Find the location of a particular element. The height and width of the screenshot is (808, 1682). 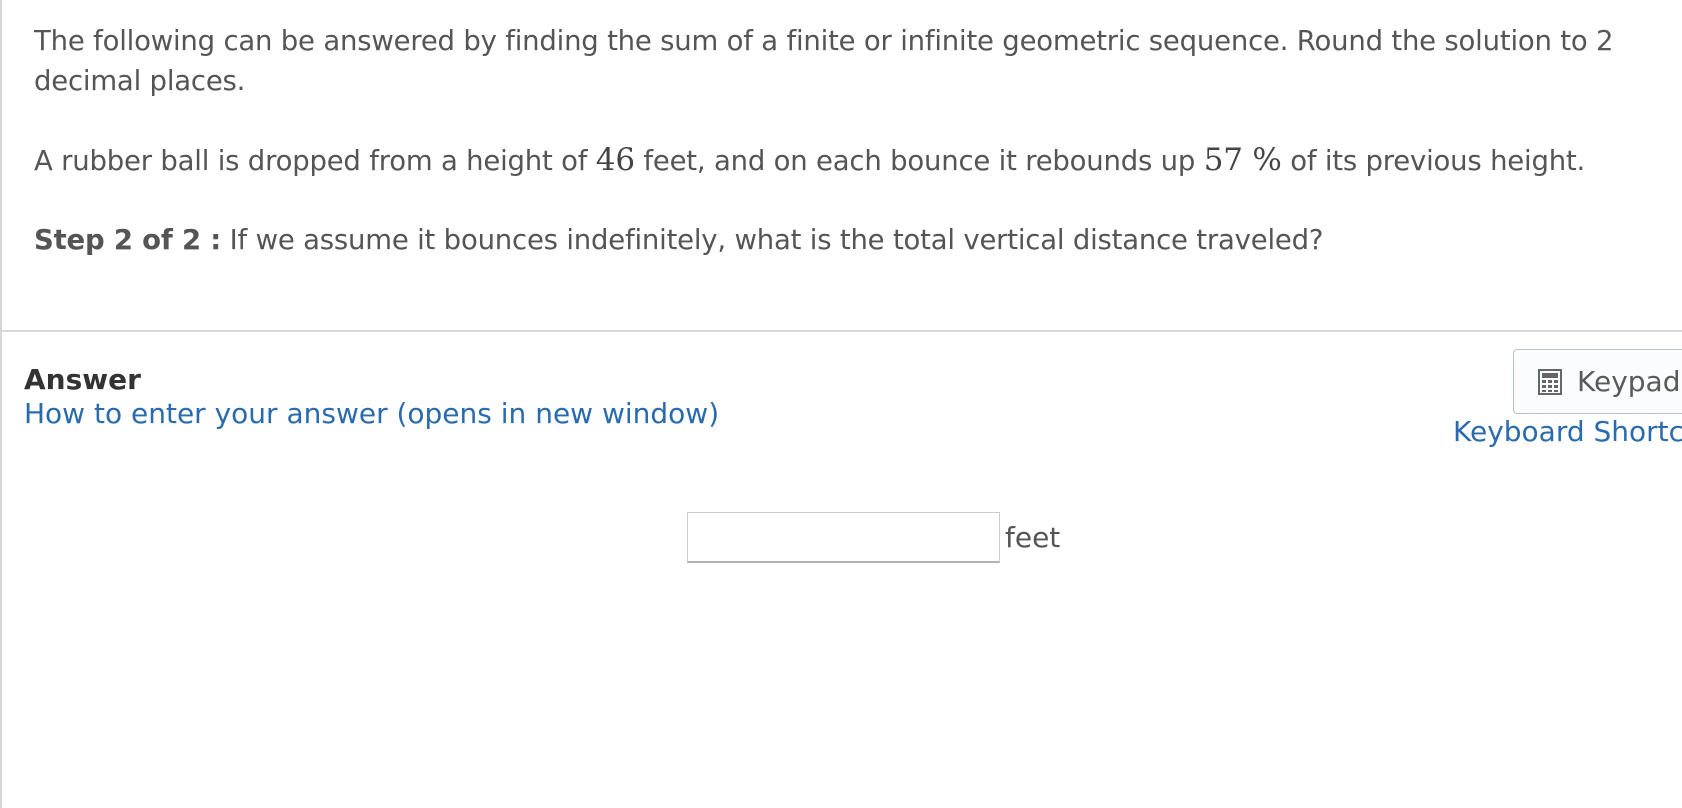

calculator-icon is located at coordinates (1550, 381).